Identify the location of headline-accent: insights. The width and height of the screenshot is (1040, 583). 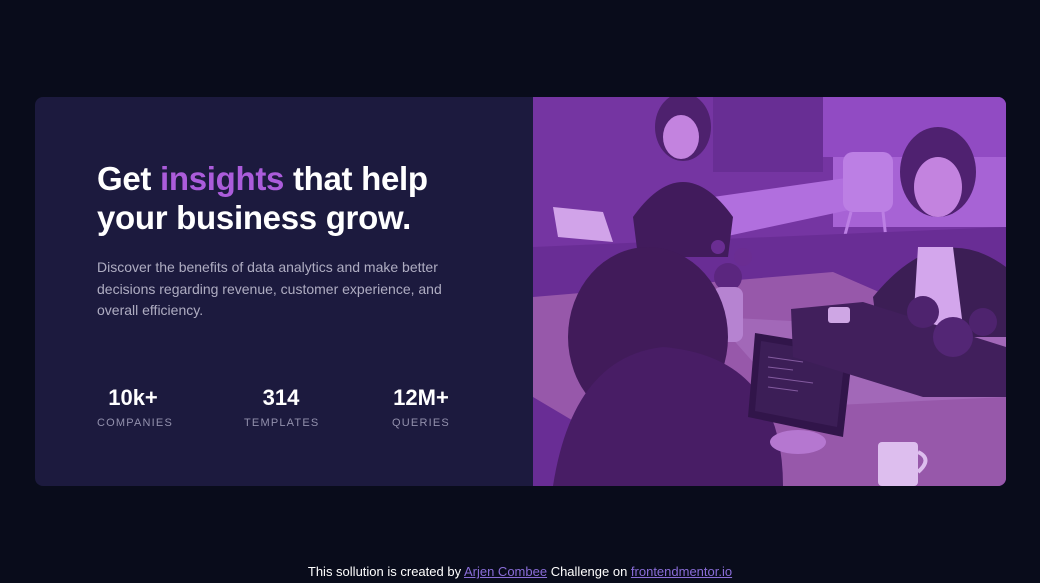
(222, 178).